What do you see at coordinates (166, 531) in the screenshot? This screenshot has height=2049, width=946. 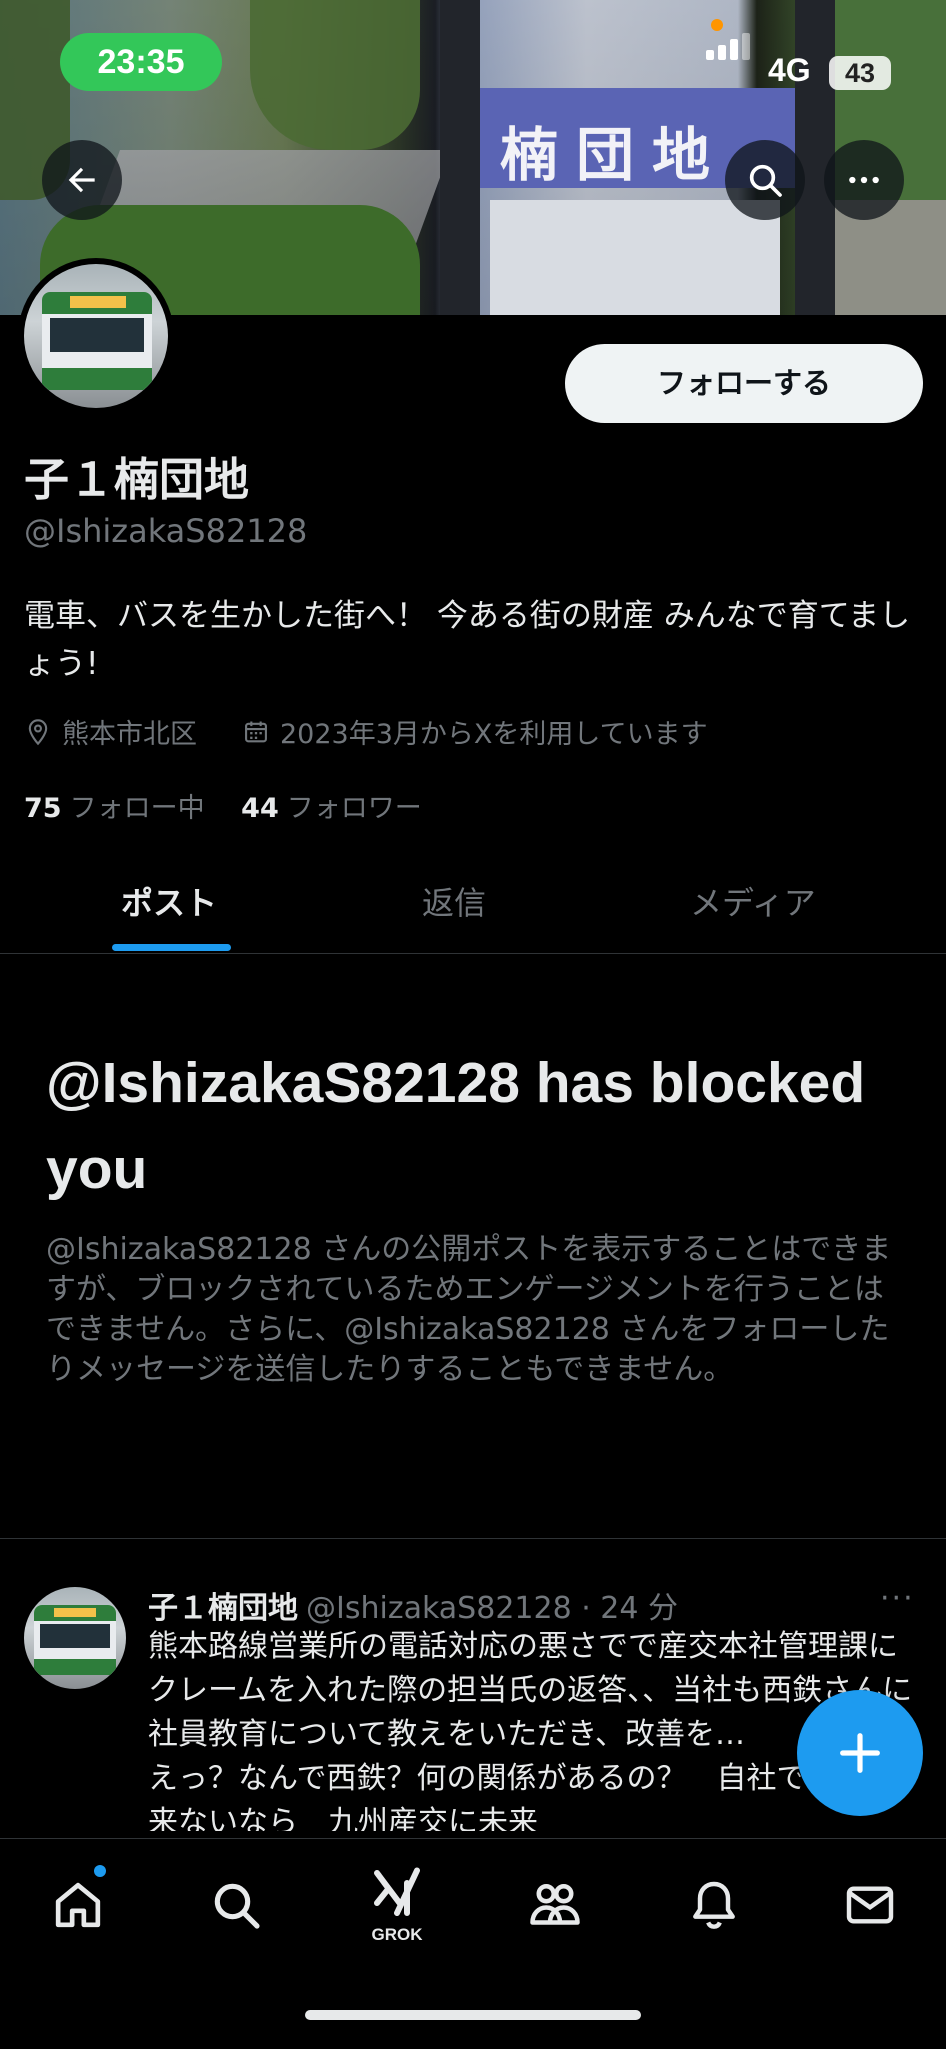 I see `profile-handle: @IshizakaS82128` at bounding box center [166, 531].